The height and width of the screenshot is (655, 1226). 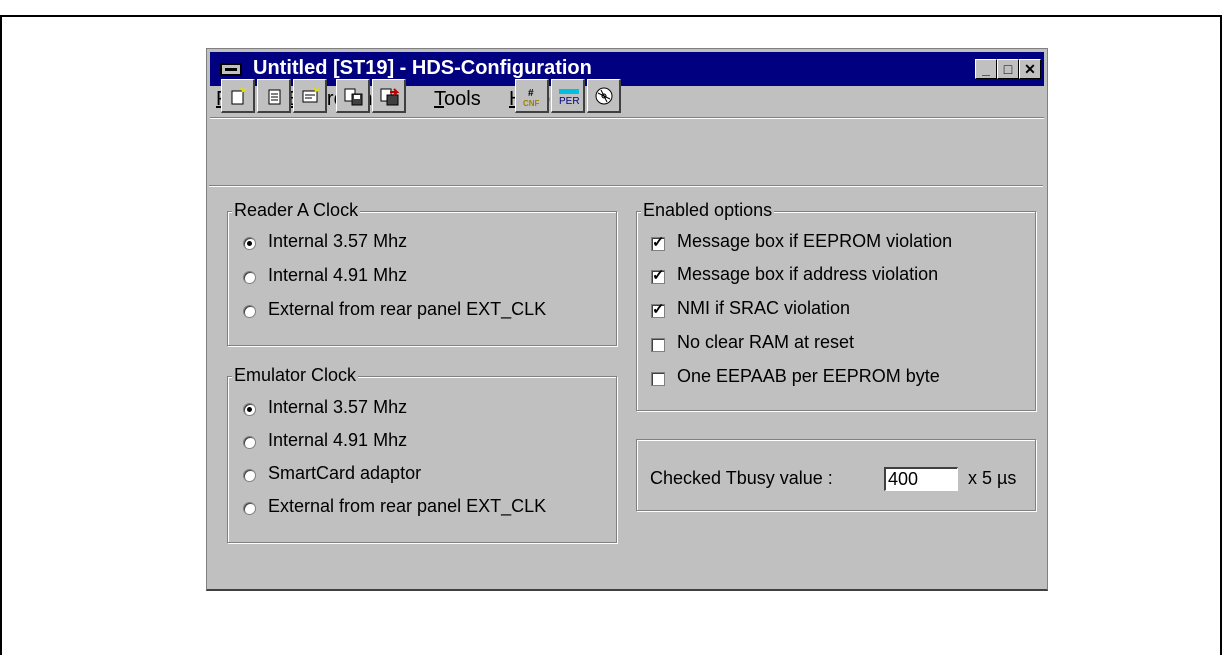 I want to click on reader-clock-internal-491-radio, so click(x=249, y=277).